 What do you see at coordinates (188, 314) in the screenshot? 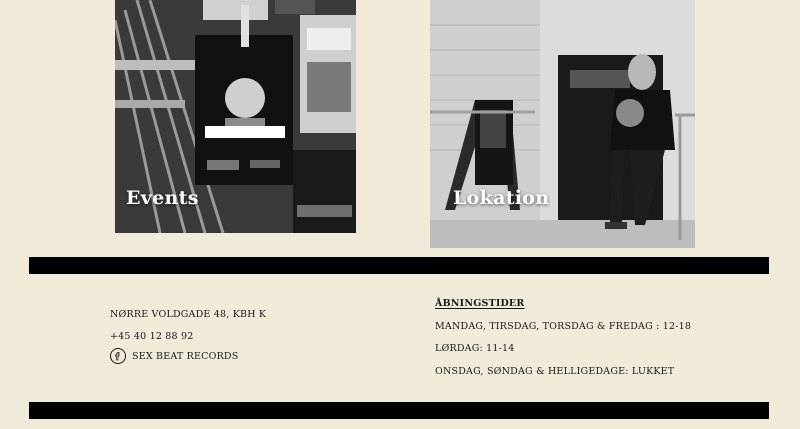
I see `address-text: NØRRE VOLDGADE 48, KBH K` at bounding box center [188, 314].